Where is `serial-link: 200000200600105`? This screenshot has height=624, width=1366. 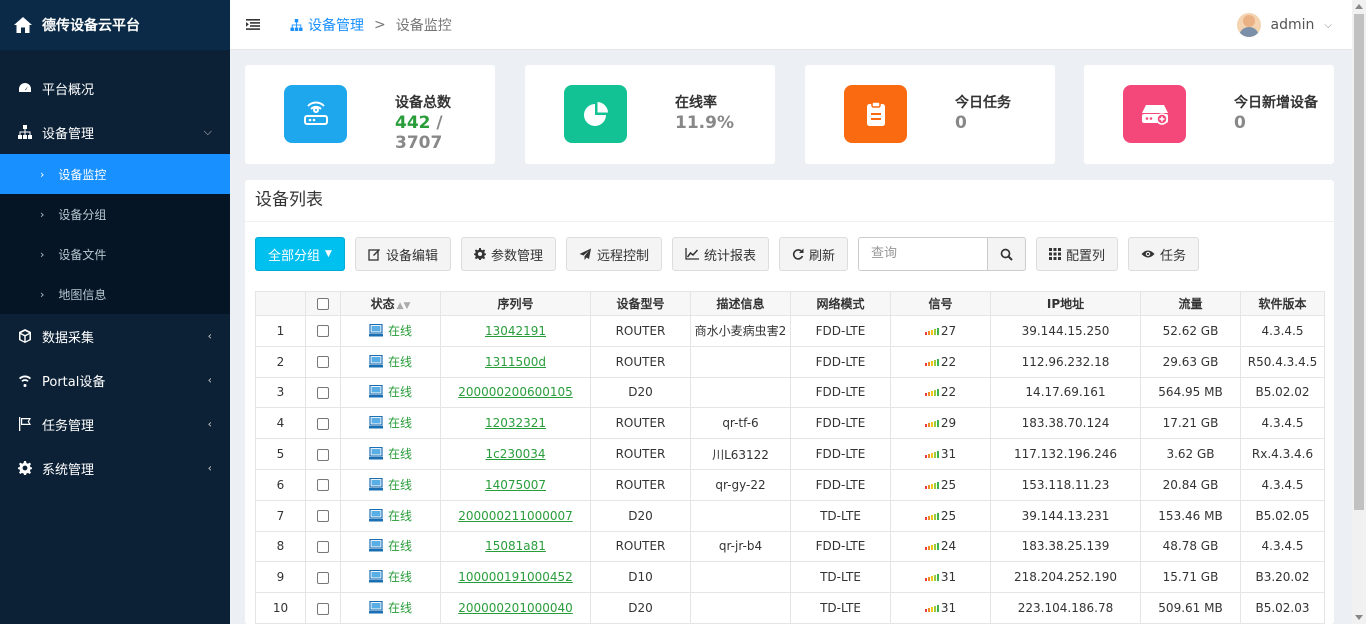 serial-link: 200000200600105 is located at coordinates (515, 392).